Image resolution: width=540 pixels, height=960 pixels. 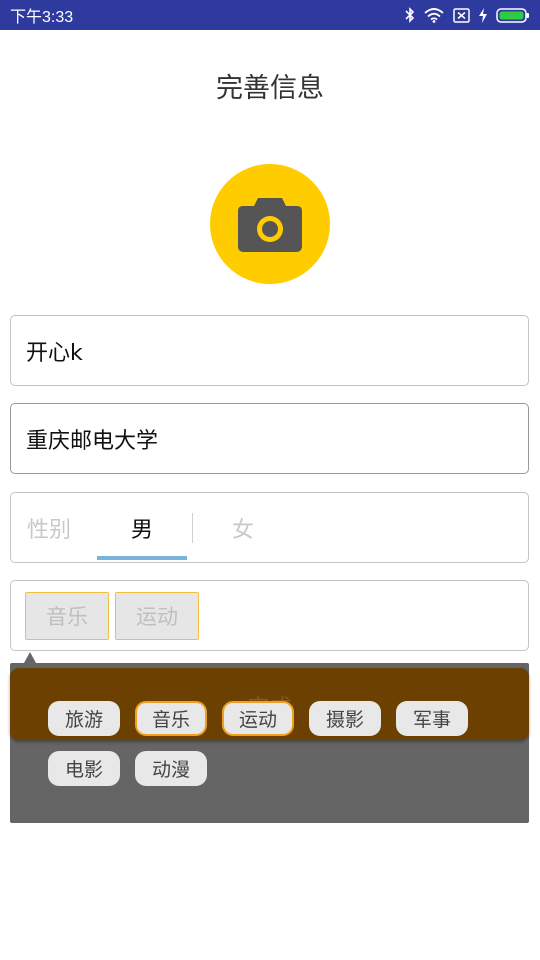 I want to click on selected-hobby-tag: 音乐, so click(x=67, y=616).